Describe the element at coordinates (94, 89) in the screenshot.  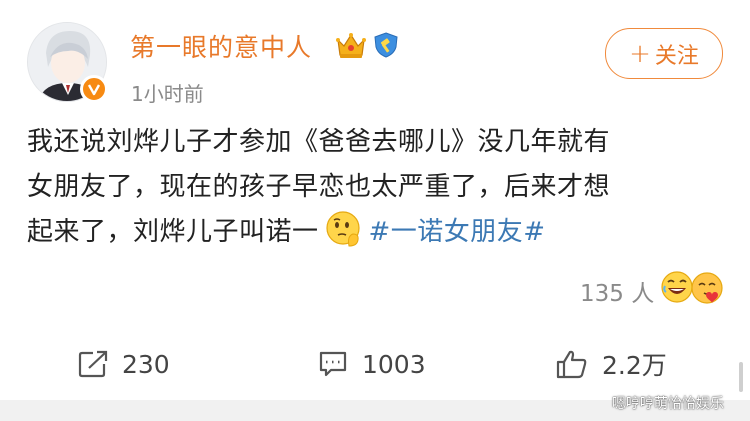
I see `verified-badge-icon` at that location.